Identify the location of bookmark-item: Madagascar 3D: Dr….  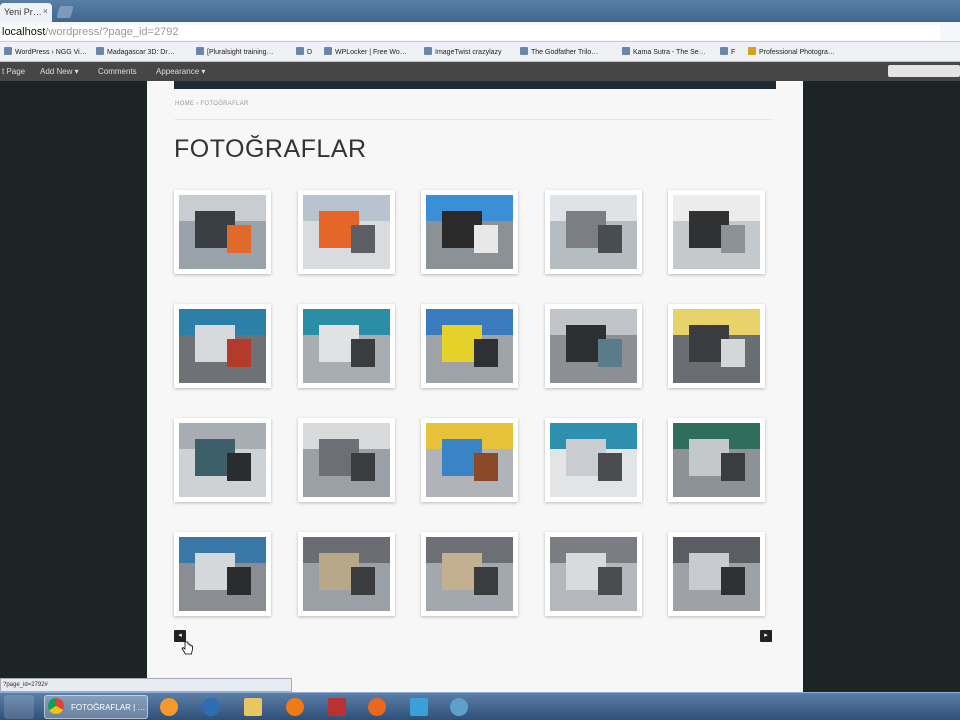
(135, 51).